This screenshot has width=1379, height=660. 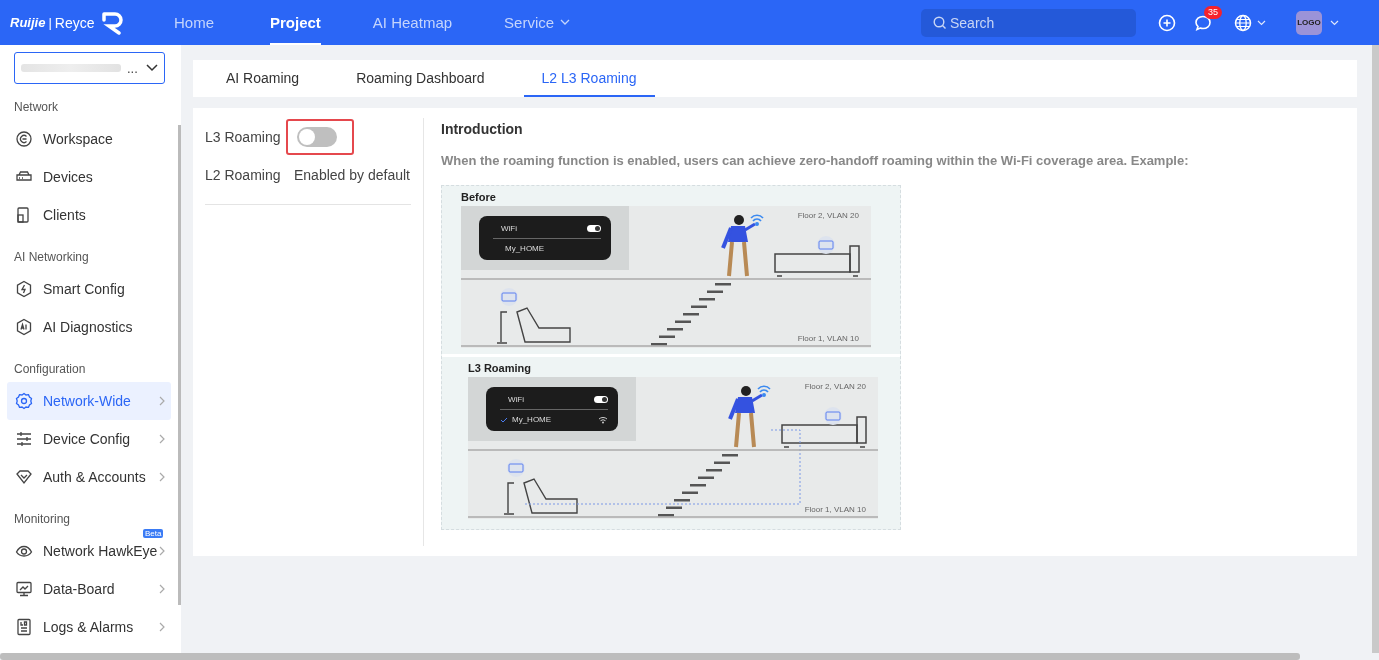 What do you see at coordinates (24, 477) in the screenshot?
I see `shield-icon` at bounding box center [24, 477].